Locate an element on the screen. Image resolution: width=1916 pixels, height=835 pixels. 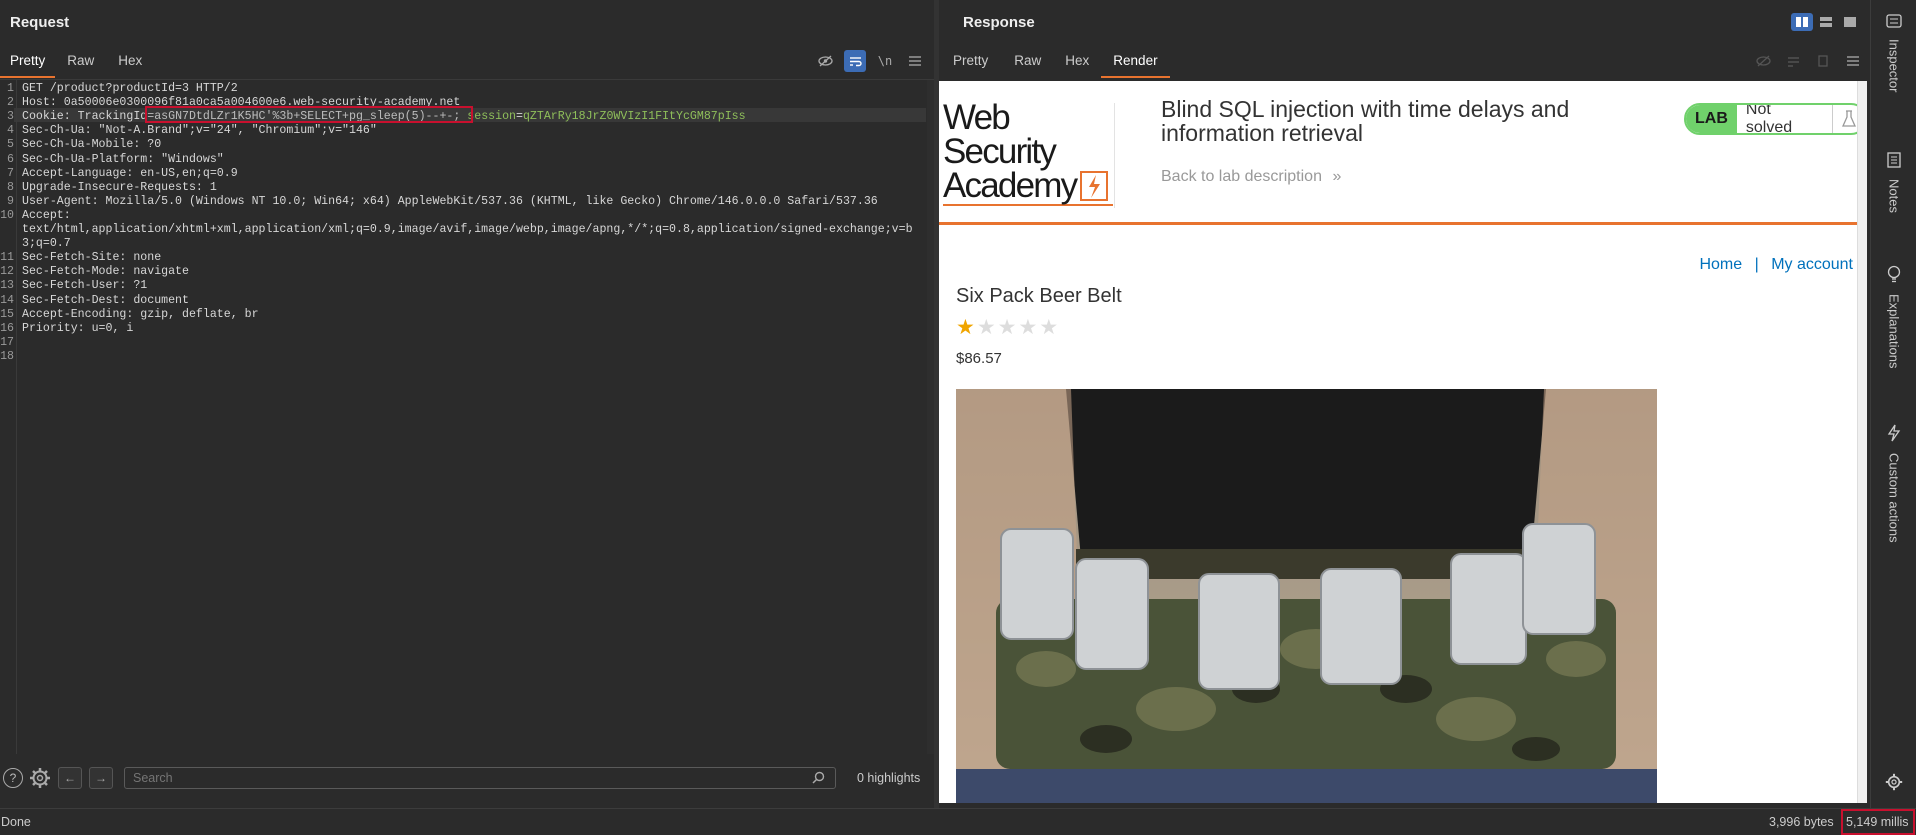
editor-scrollbar is located at coordinates (930, 417).